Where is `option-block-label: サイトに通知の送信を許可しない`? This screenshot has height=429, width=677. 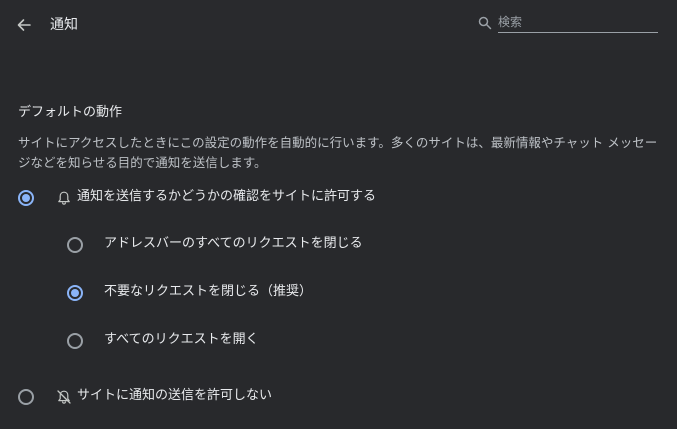
option-block-label: サイトに通知の送信を許可しない is located at coordinates (174, 396).